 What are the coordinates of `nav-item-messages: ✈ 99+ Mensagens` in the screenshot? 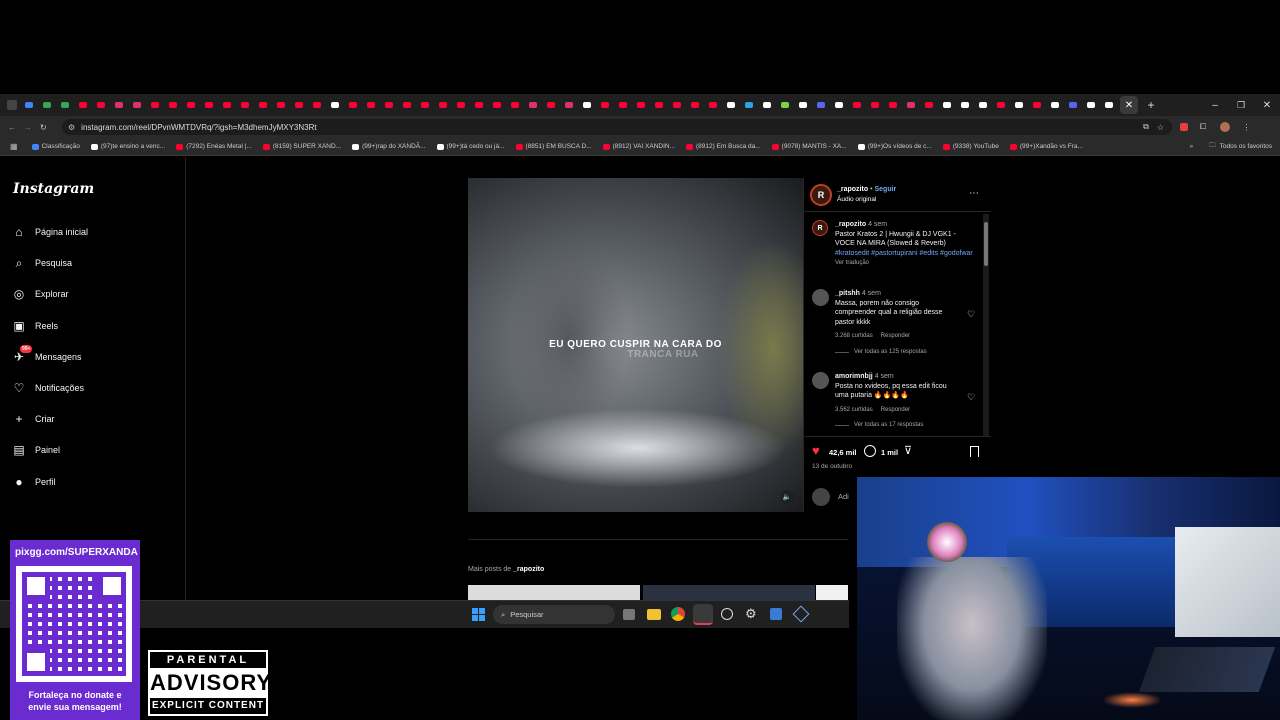 It's located at (47, 354).